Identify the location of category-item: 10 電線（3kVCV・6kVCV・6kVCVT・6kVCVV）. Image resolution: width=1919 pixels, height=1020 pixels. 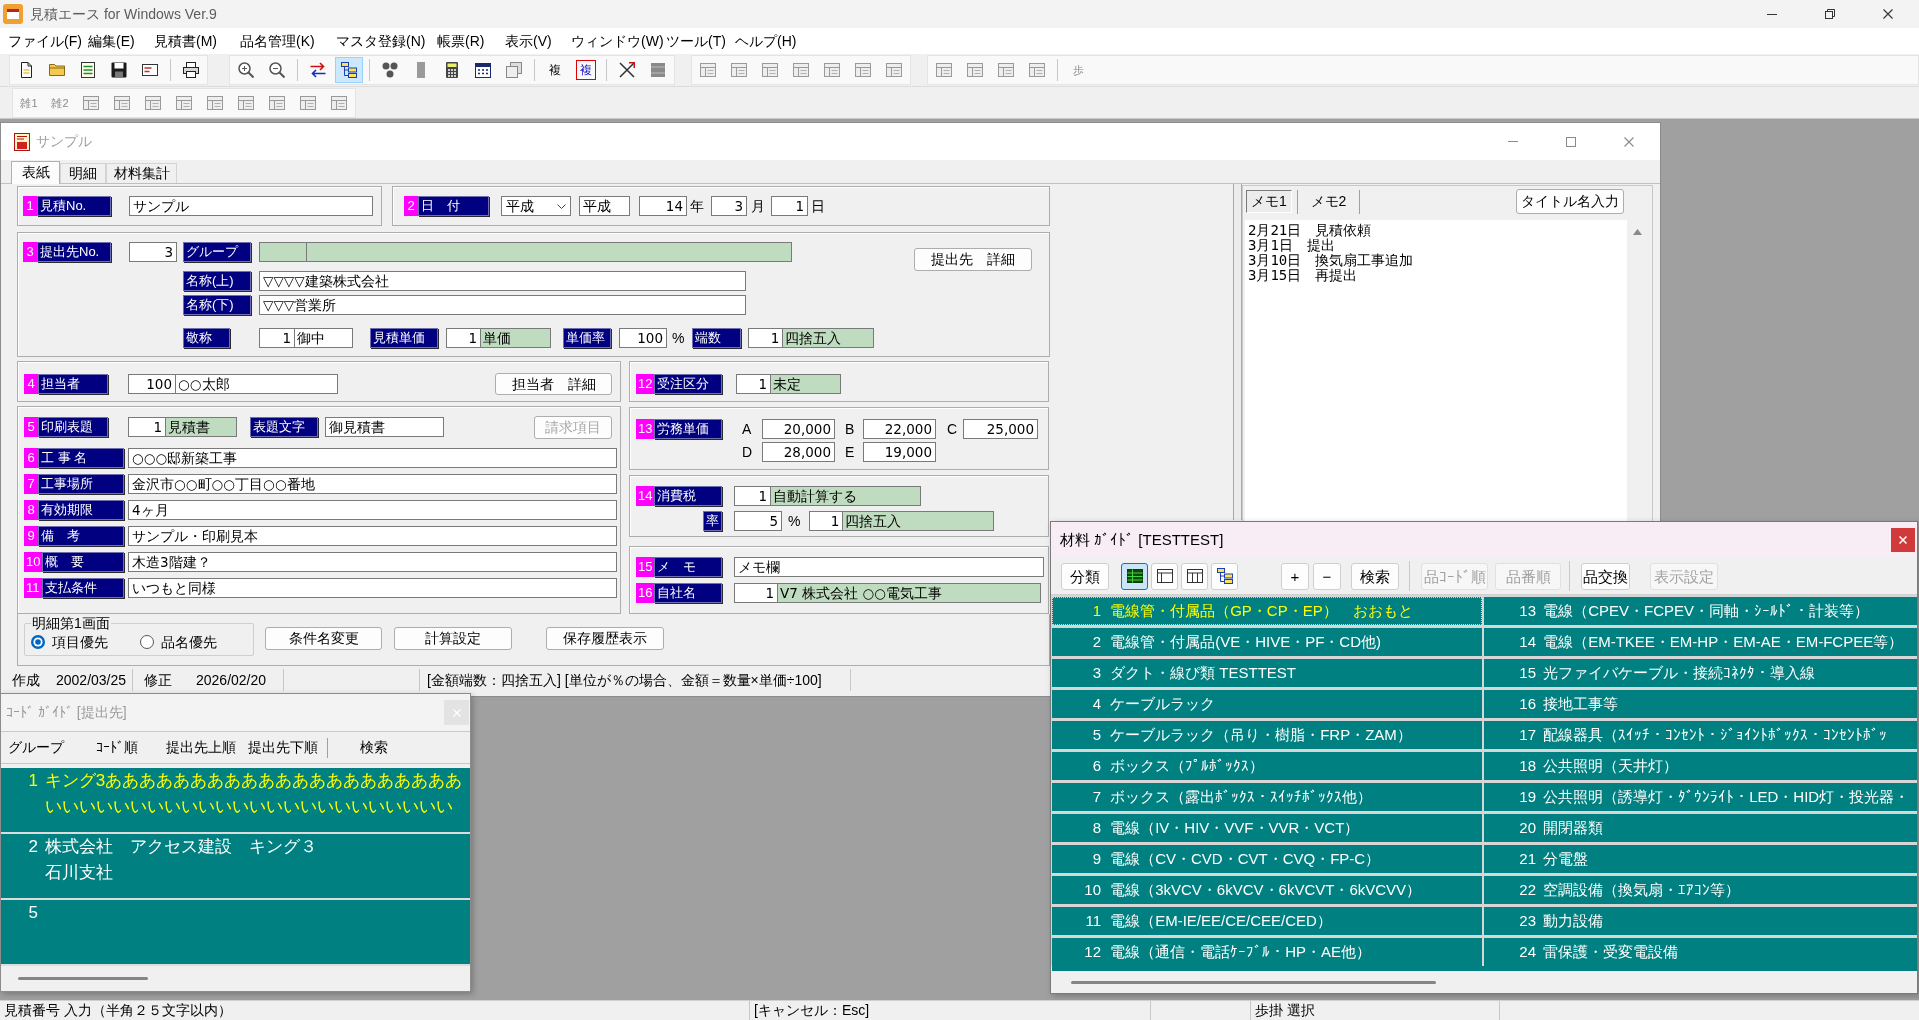
(1267, 890).